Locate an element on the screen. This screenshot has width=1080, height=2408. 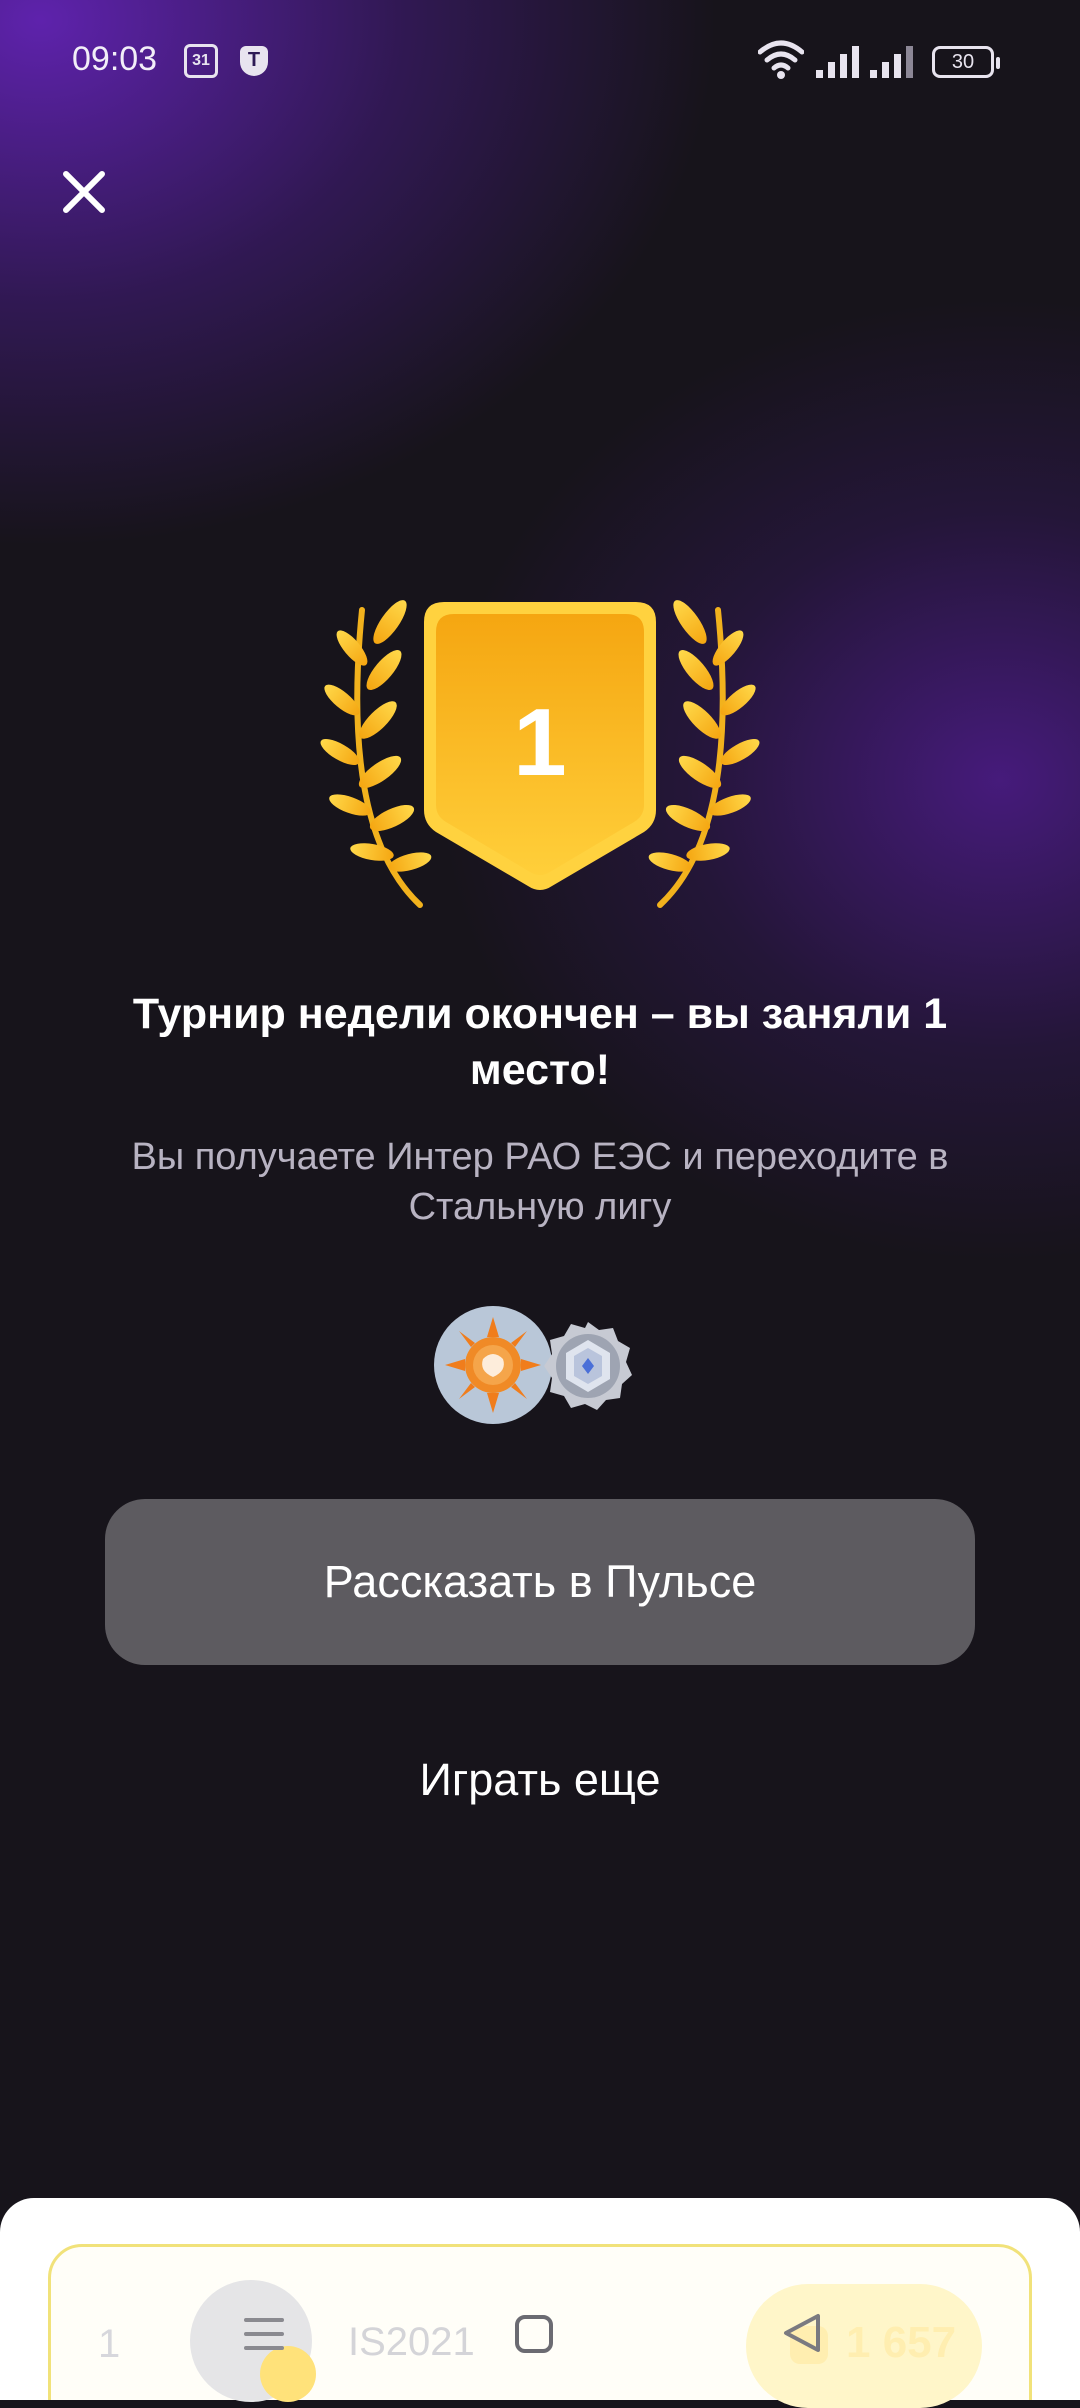
steel-league-badge-icon is located at coordinates (588, 1366).